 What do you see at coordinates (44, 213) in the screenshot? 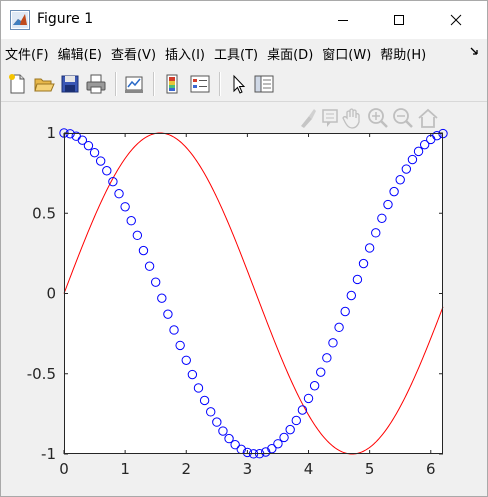
I see `y-tick-label: 0.5` at bounding box center [44, 213].